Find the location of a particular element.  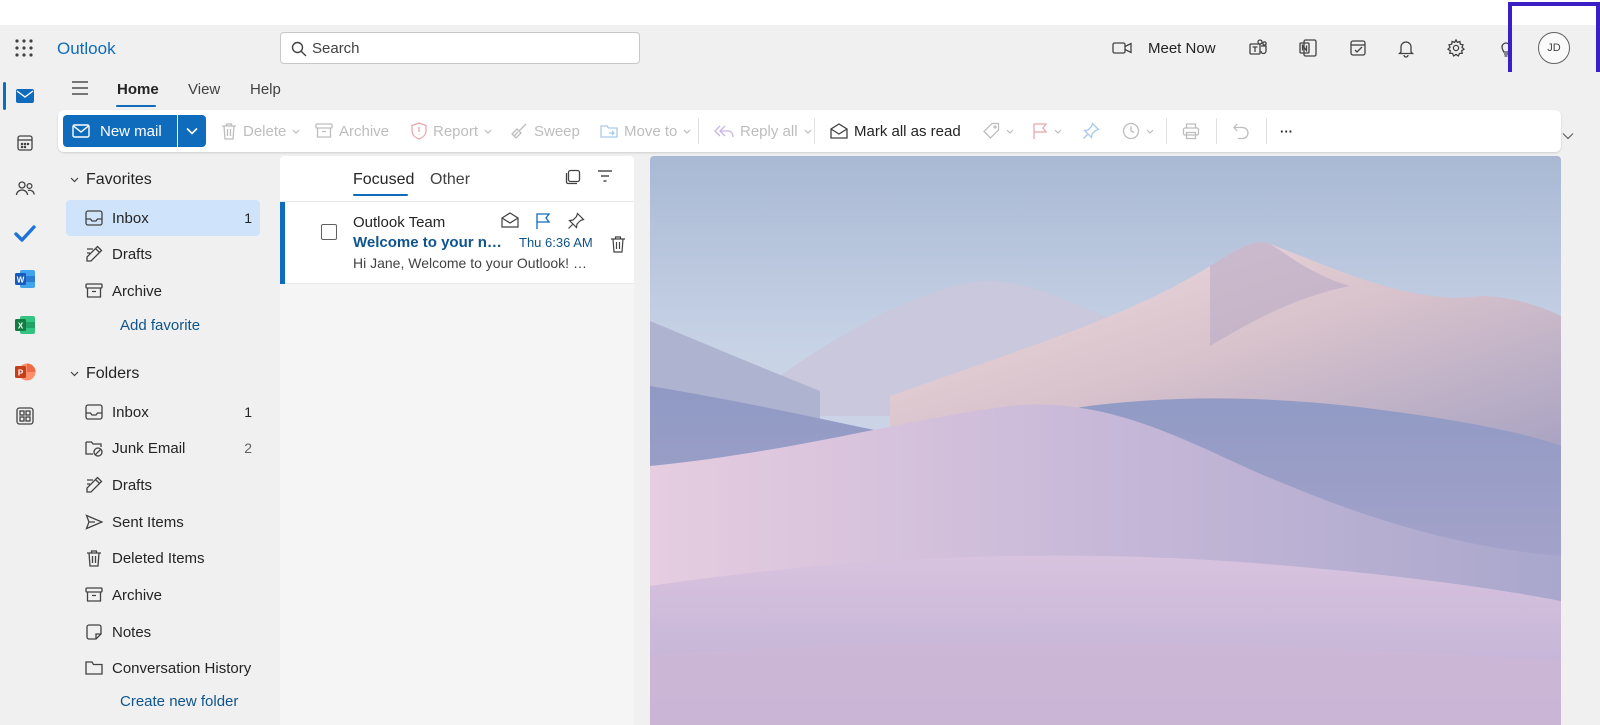

reply-all-label: Reply all is located at coordinates (769, 131).